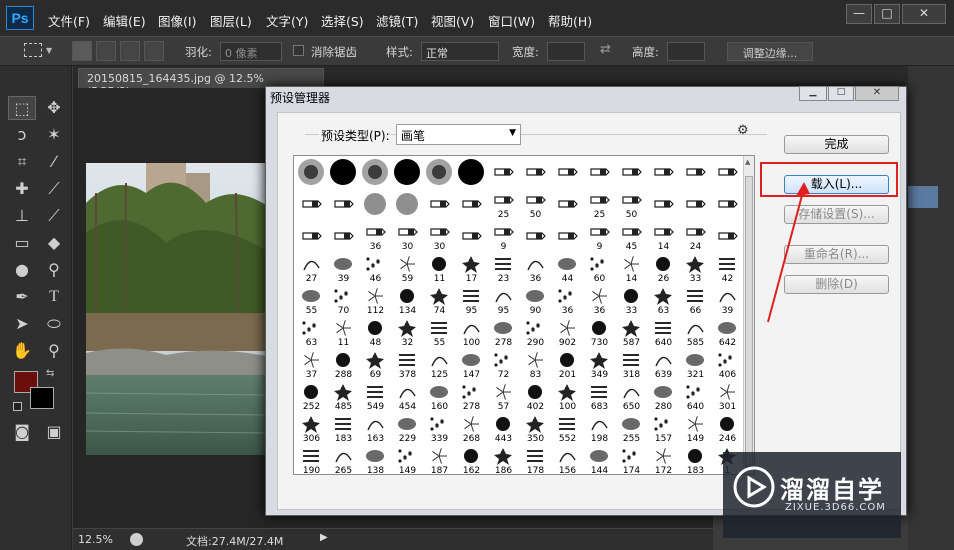  Describe the element at coordinates (397, 20) in the screenshot. I see `menu-filter: 滤镜(T)` at that location.